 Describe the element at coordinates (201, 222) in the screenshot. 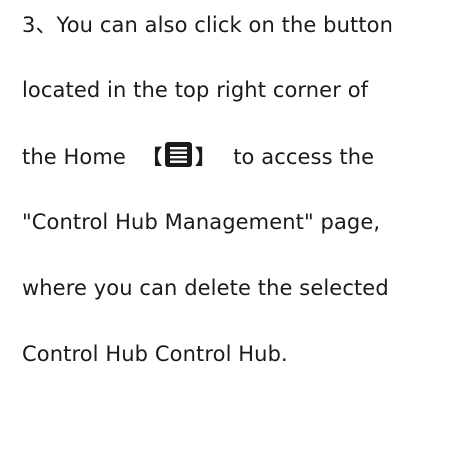

I see `instruction-line-4: "Control Hub Management" page,` at that location.